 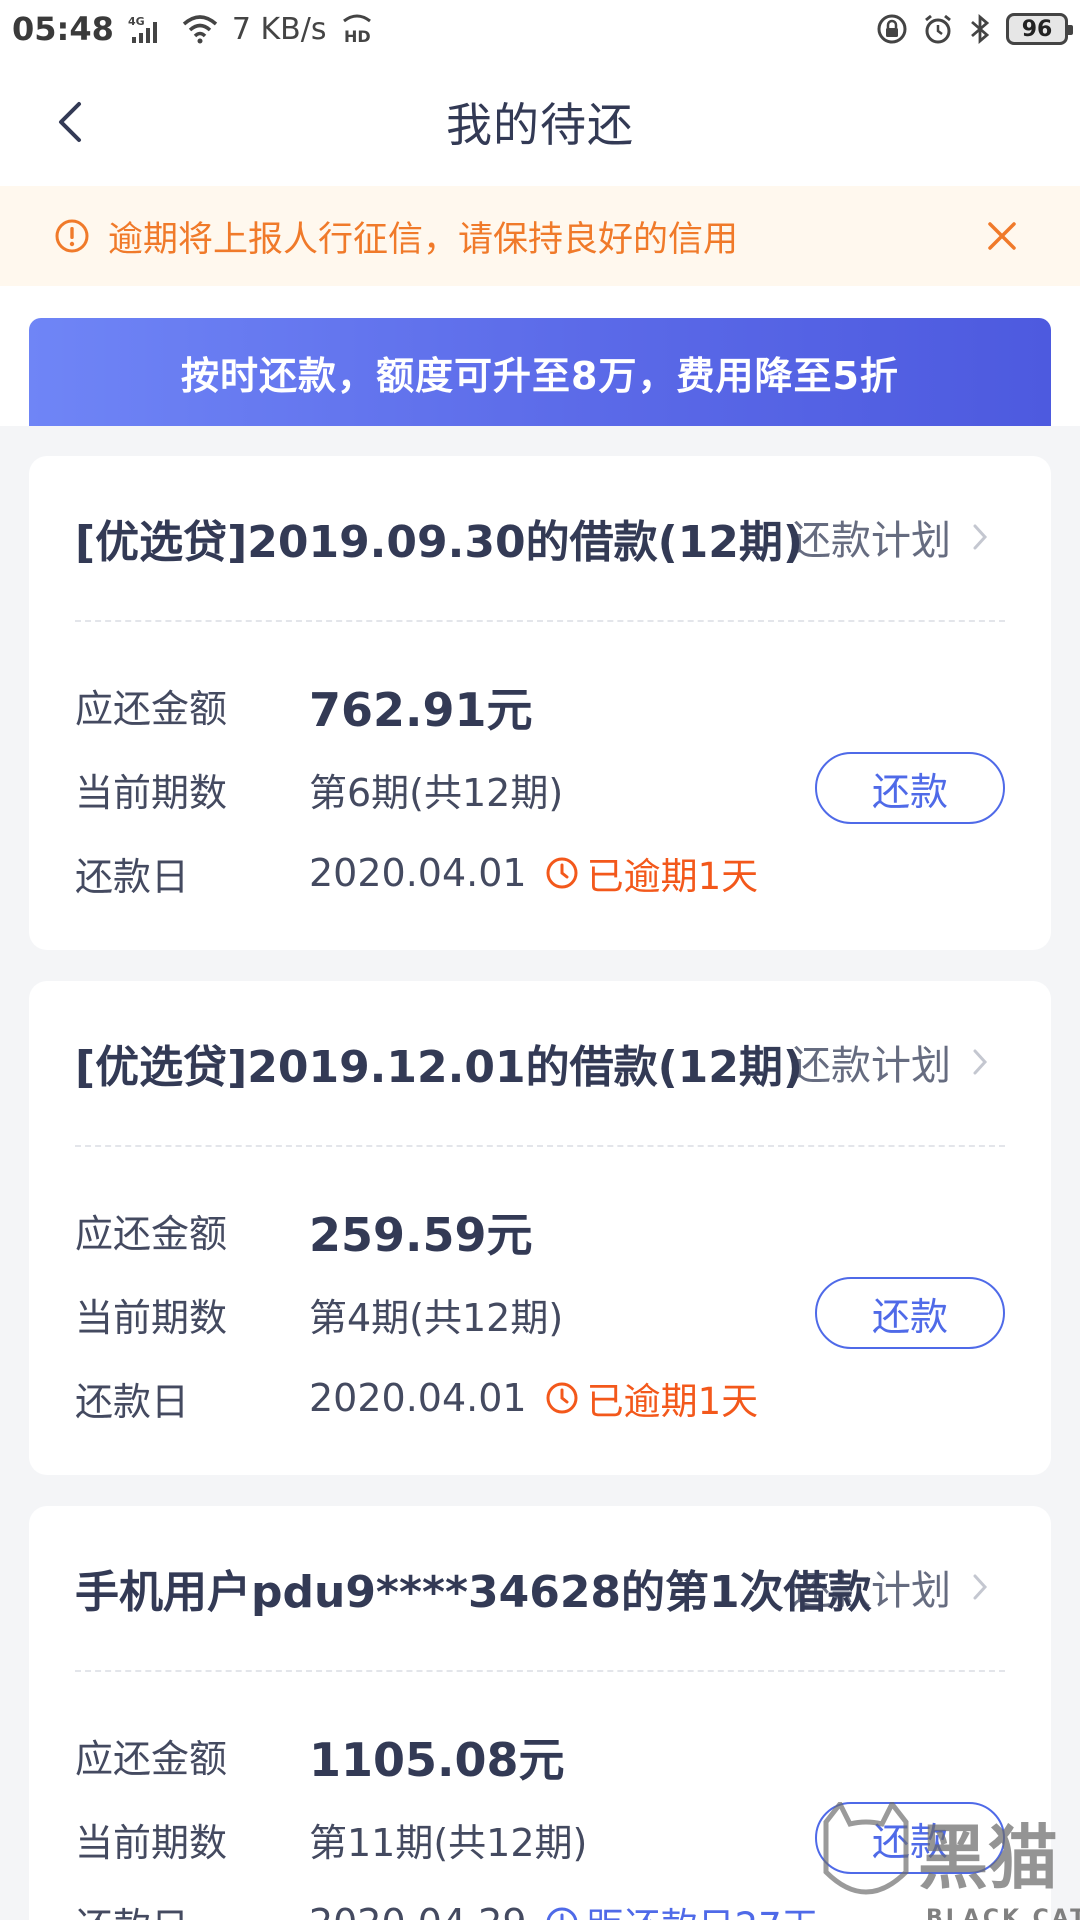 I want to click on navigation-bar: 我的待还, so click(x=540, y=122).